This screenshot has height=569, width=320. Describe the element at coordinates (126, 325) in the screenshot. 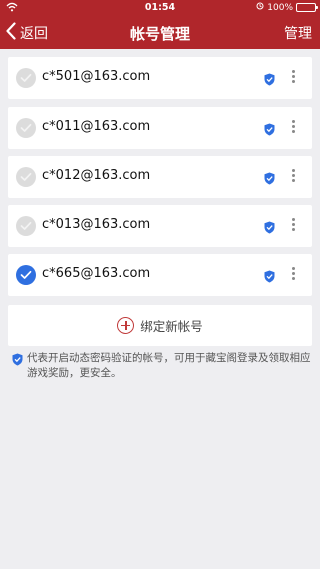

I see `plus-circle-icon` at that location.